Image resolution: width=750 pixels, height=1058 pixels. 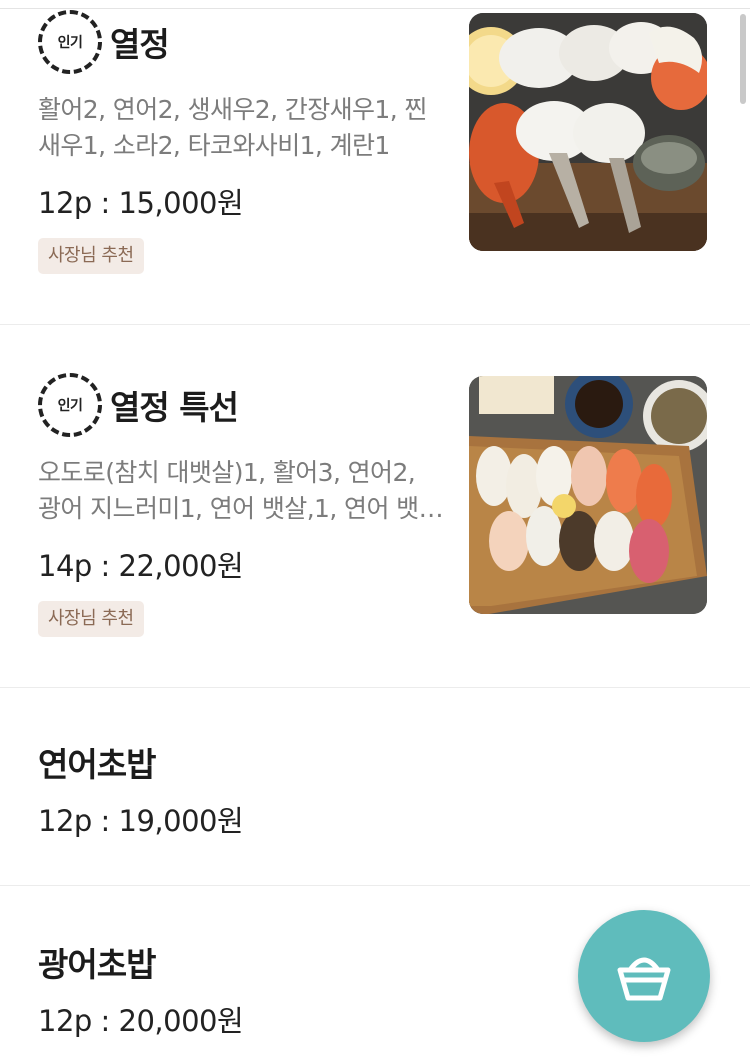 What do you see at coordinates (141, 1021) in the screenshot?
I see `menu-item-price: 12p : 20,000원` at bounding box center [141, 1021].